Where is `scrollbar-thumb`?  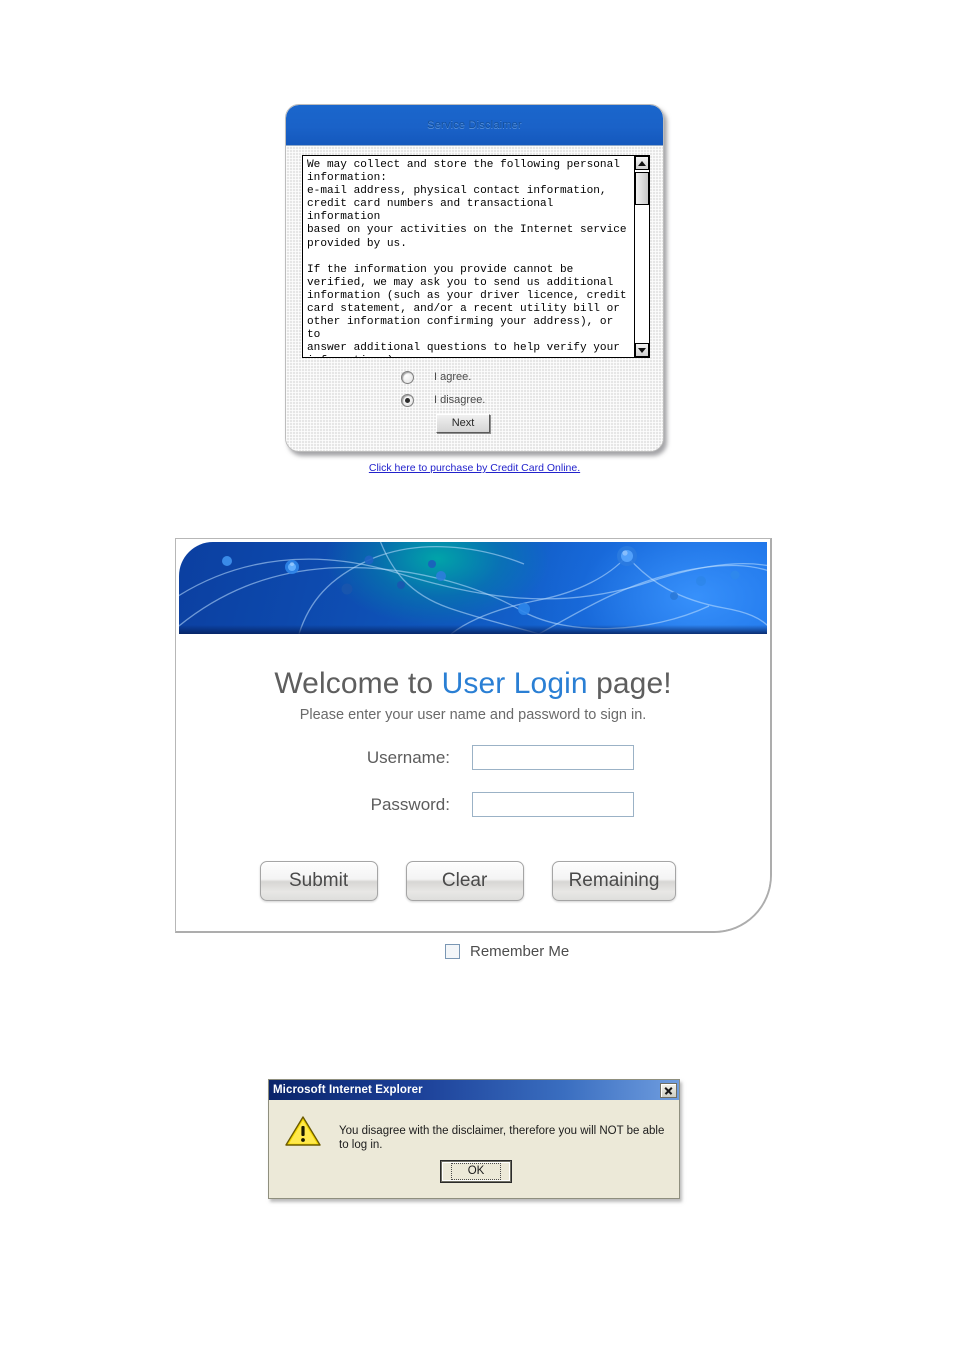 scrollbar-thumb is located at coordinates (642, 188).